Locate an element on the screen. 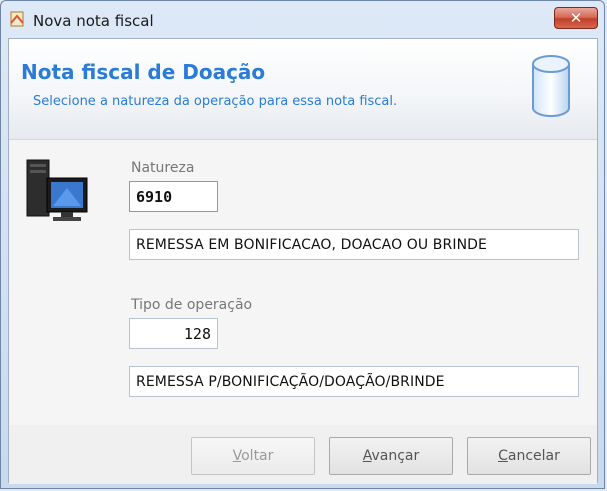 The image size is (607, 491). cancelar-button: Cancelar is located at coordinates (529, 456).